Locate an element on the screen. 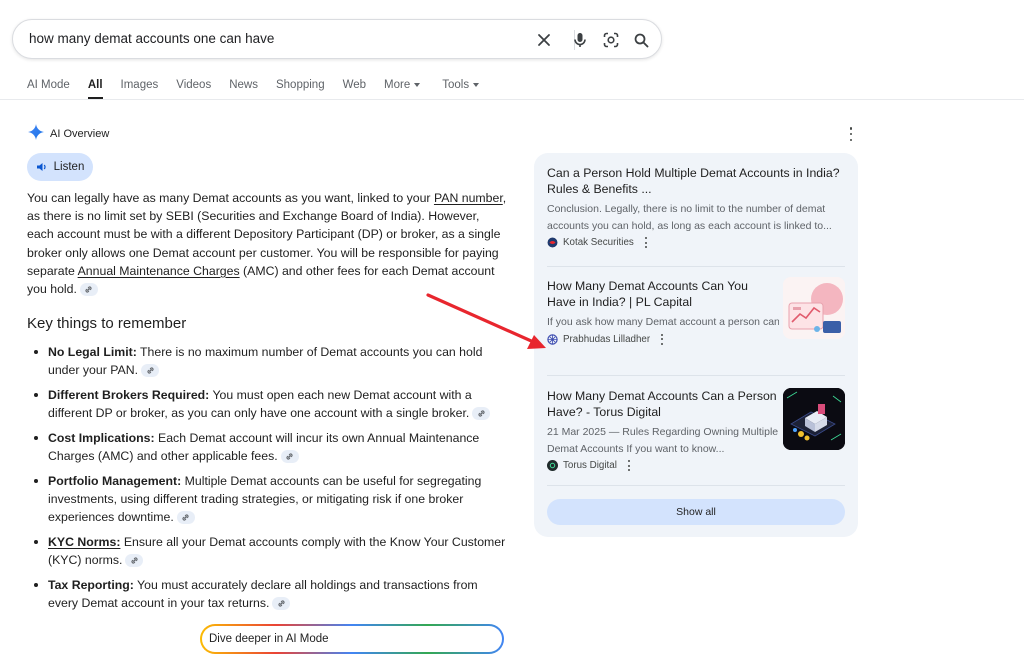 The image size is (1024, 659). amc-link: Annual Maintenance Charges is located at coordinates (159, 271).